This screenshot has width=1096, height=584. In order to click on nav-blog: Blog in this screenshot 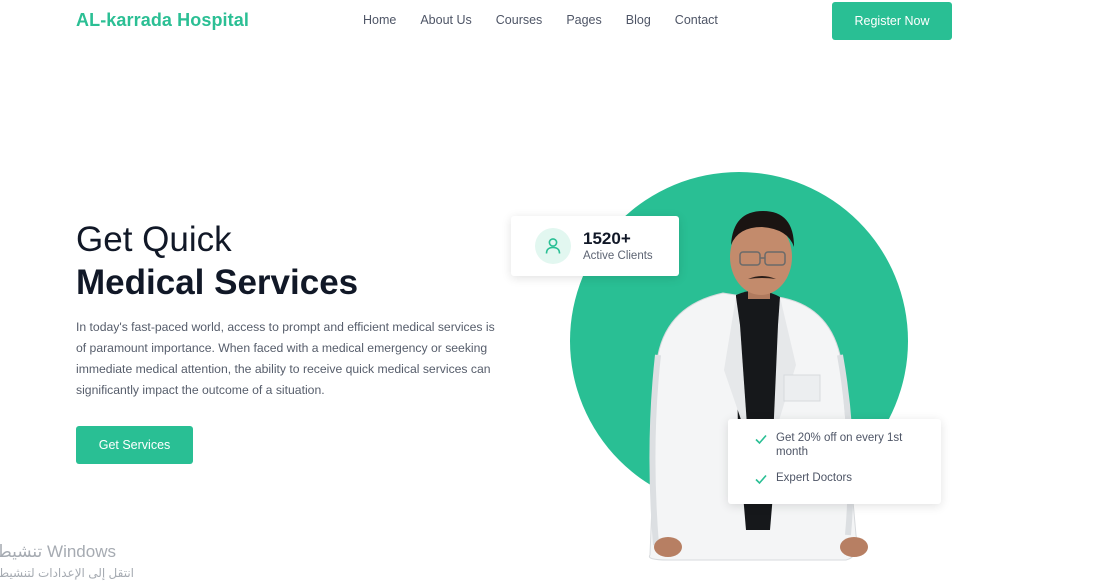, I will do `click(638, 20)`.